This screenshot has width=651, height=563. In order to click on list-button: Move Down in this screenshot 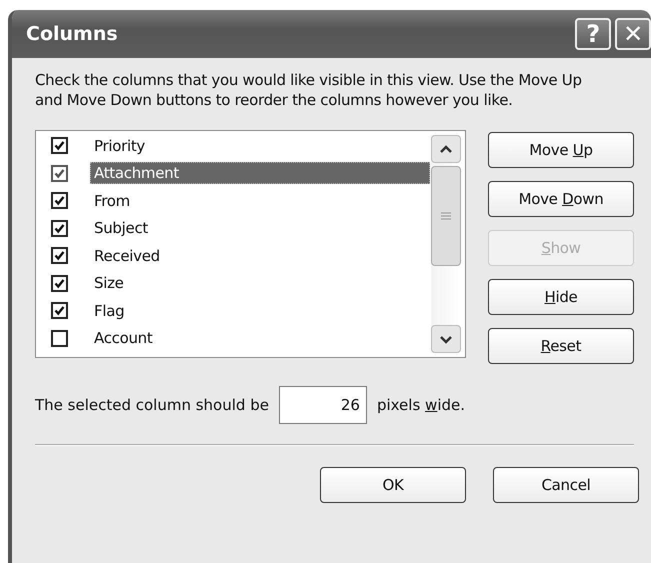, I will do `click(561, 199)`.